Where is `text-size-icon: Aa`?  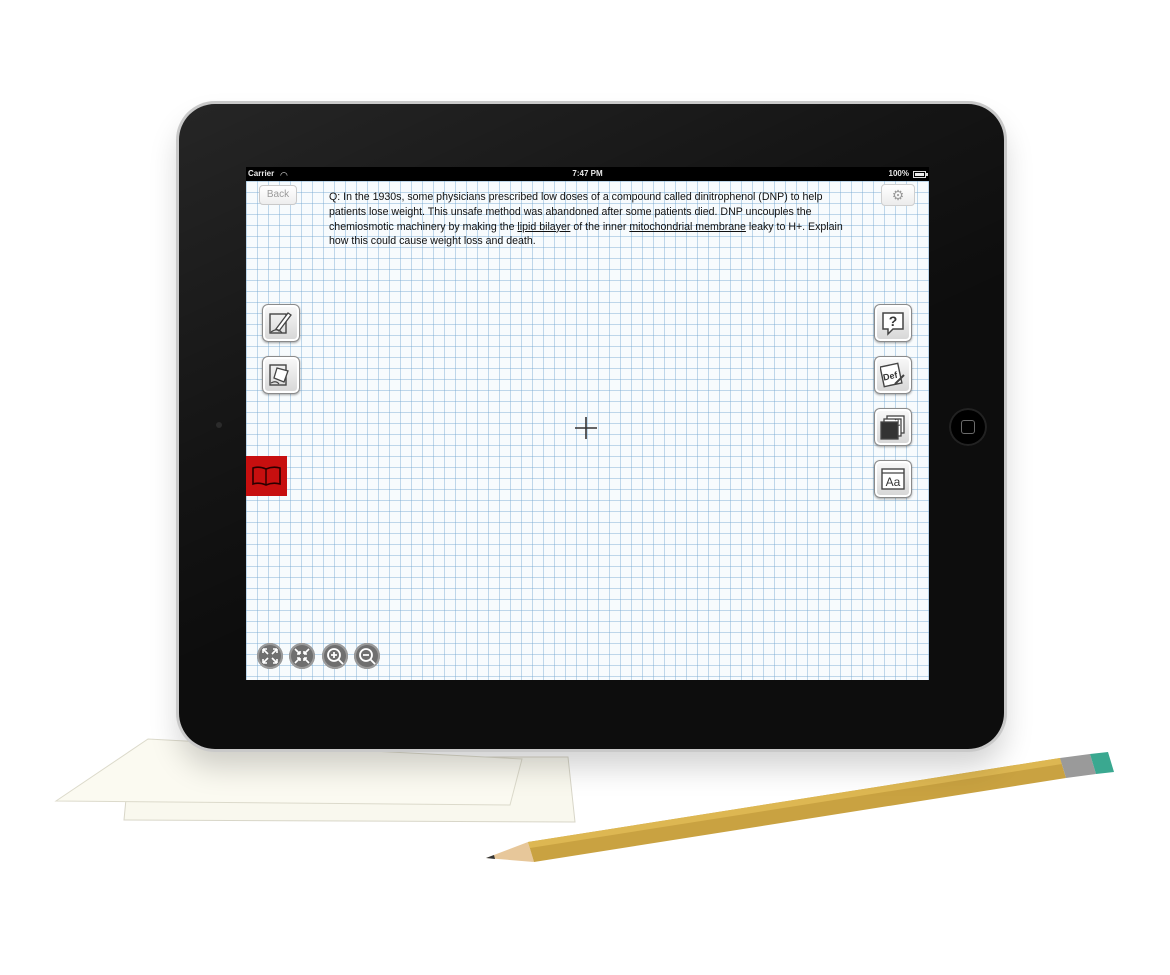 text-size-icon: Aa is located at coordinates (893, 479).